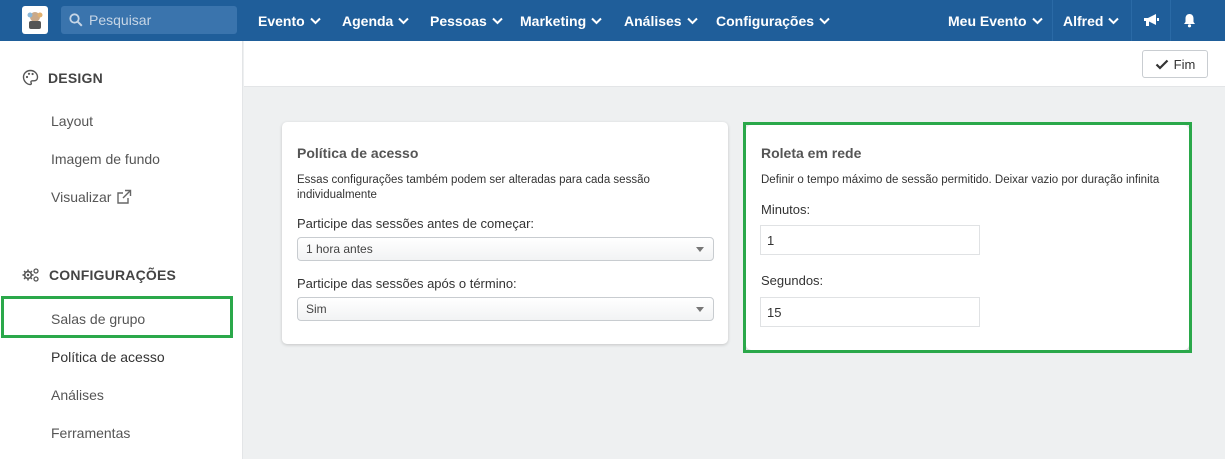 This screenshot has width=1225, height=459. What do you see at coordinates (76, 20) in the screenshot?
I see `search-icon` at bounding box center [76, 20].